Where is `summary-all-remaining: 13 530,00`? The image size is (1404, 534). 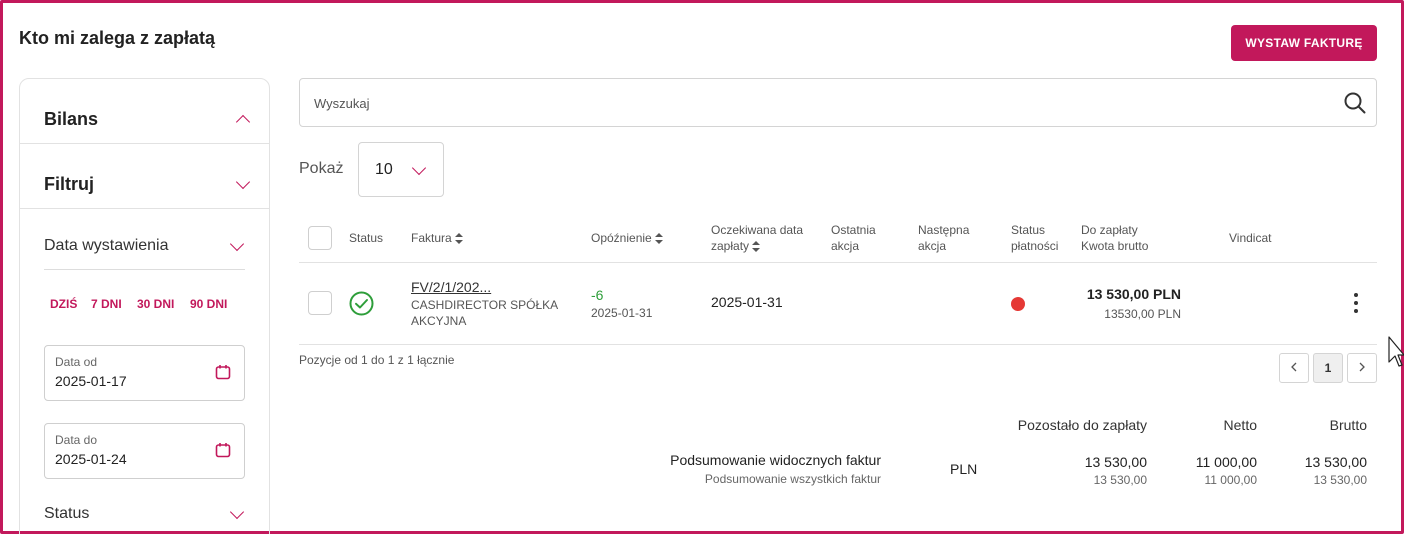 summary-all-remaining: 13 530,00 is located at coordinates (1120, 480).